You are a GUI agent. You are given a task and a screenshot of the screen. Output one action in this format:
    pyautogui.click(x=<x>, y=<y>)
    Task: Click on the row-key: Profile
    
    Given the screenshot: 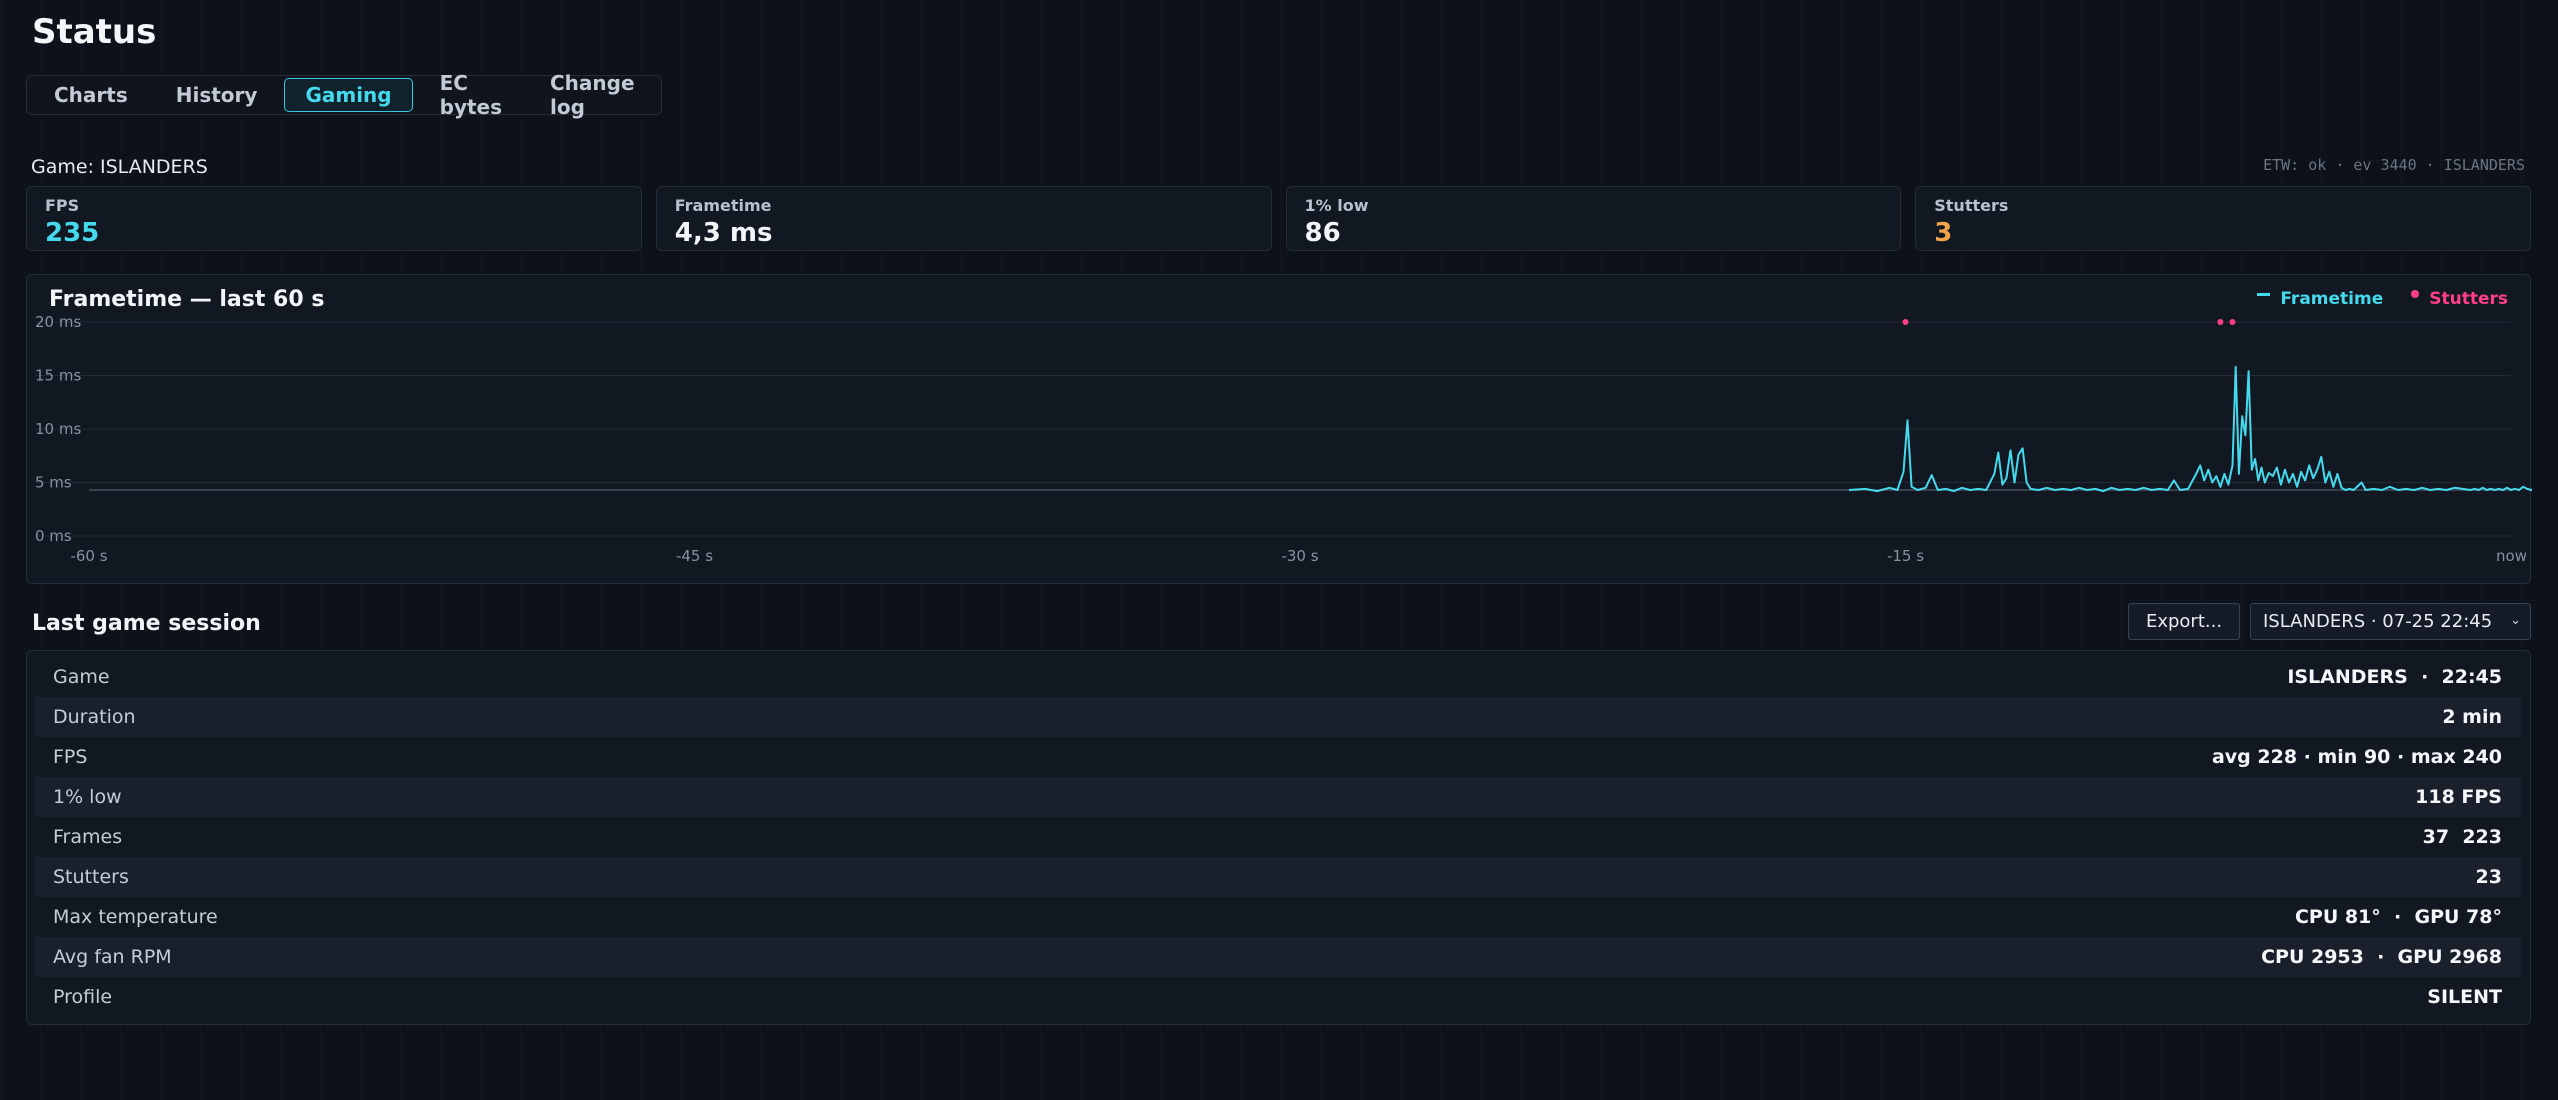 What is the action you would take?
    pyautogui.click(x=83, y=997)
    